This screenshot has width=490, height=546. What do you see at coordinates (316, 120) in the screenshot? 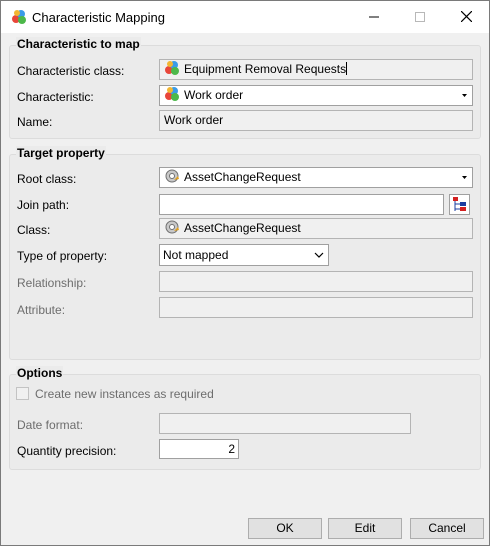
I see `name-field: Work order` at bounding box center [316, 120].